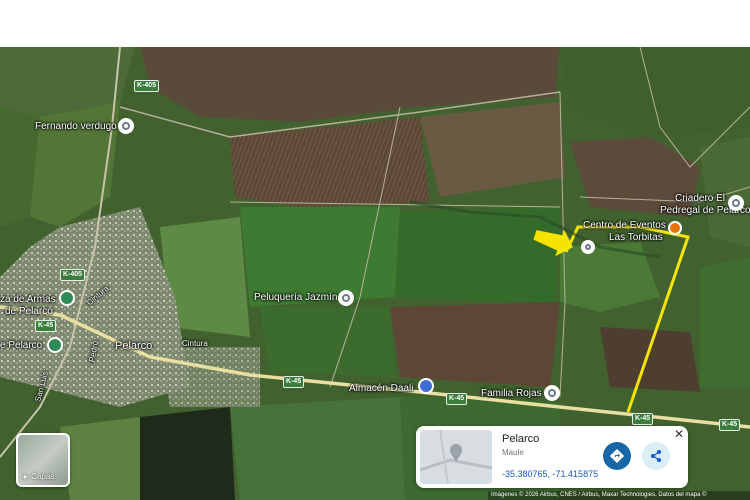  I want to click on street-label: Cintura, so click(195, 343).